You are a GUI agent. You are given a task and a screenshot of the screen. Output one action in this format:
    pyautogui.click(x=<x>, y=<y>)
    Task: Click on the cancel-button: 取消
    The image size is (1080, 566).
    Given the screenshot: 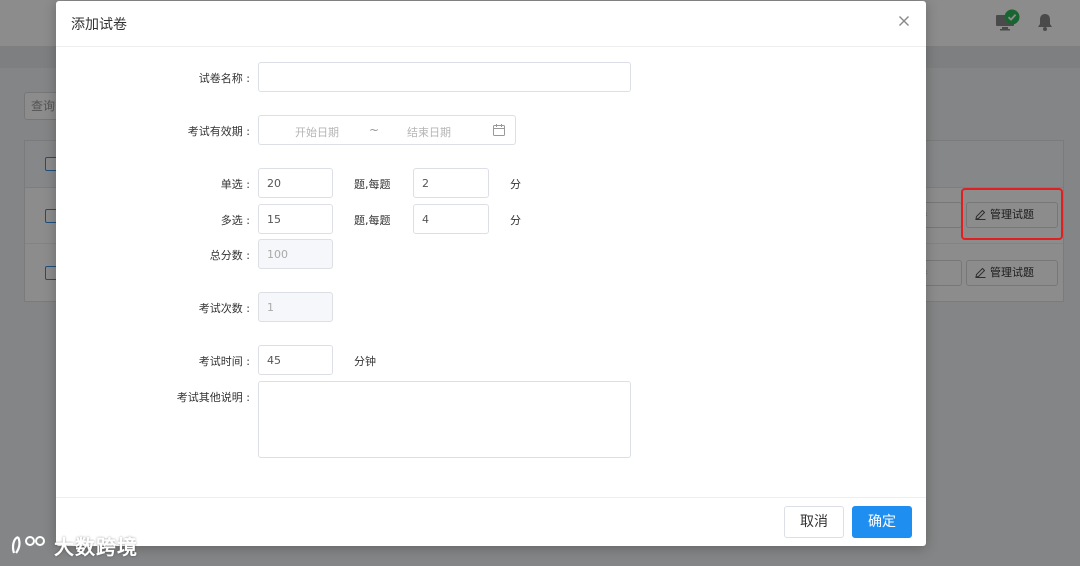 What is the action you would take?
    pyautogui.click(x=814, y=522)
    